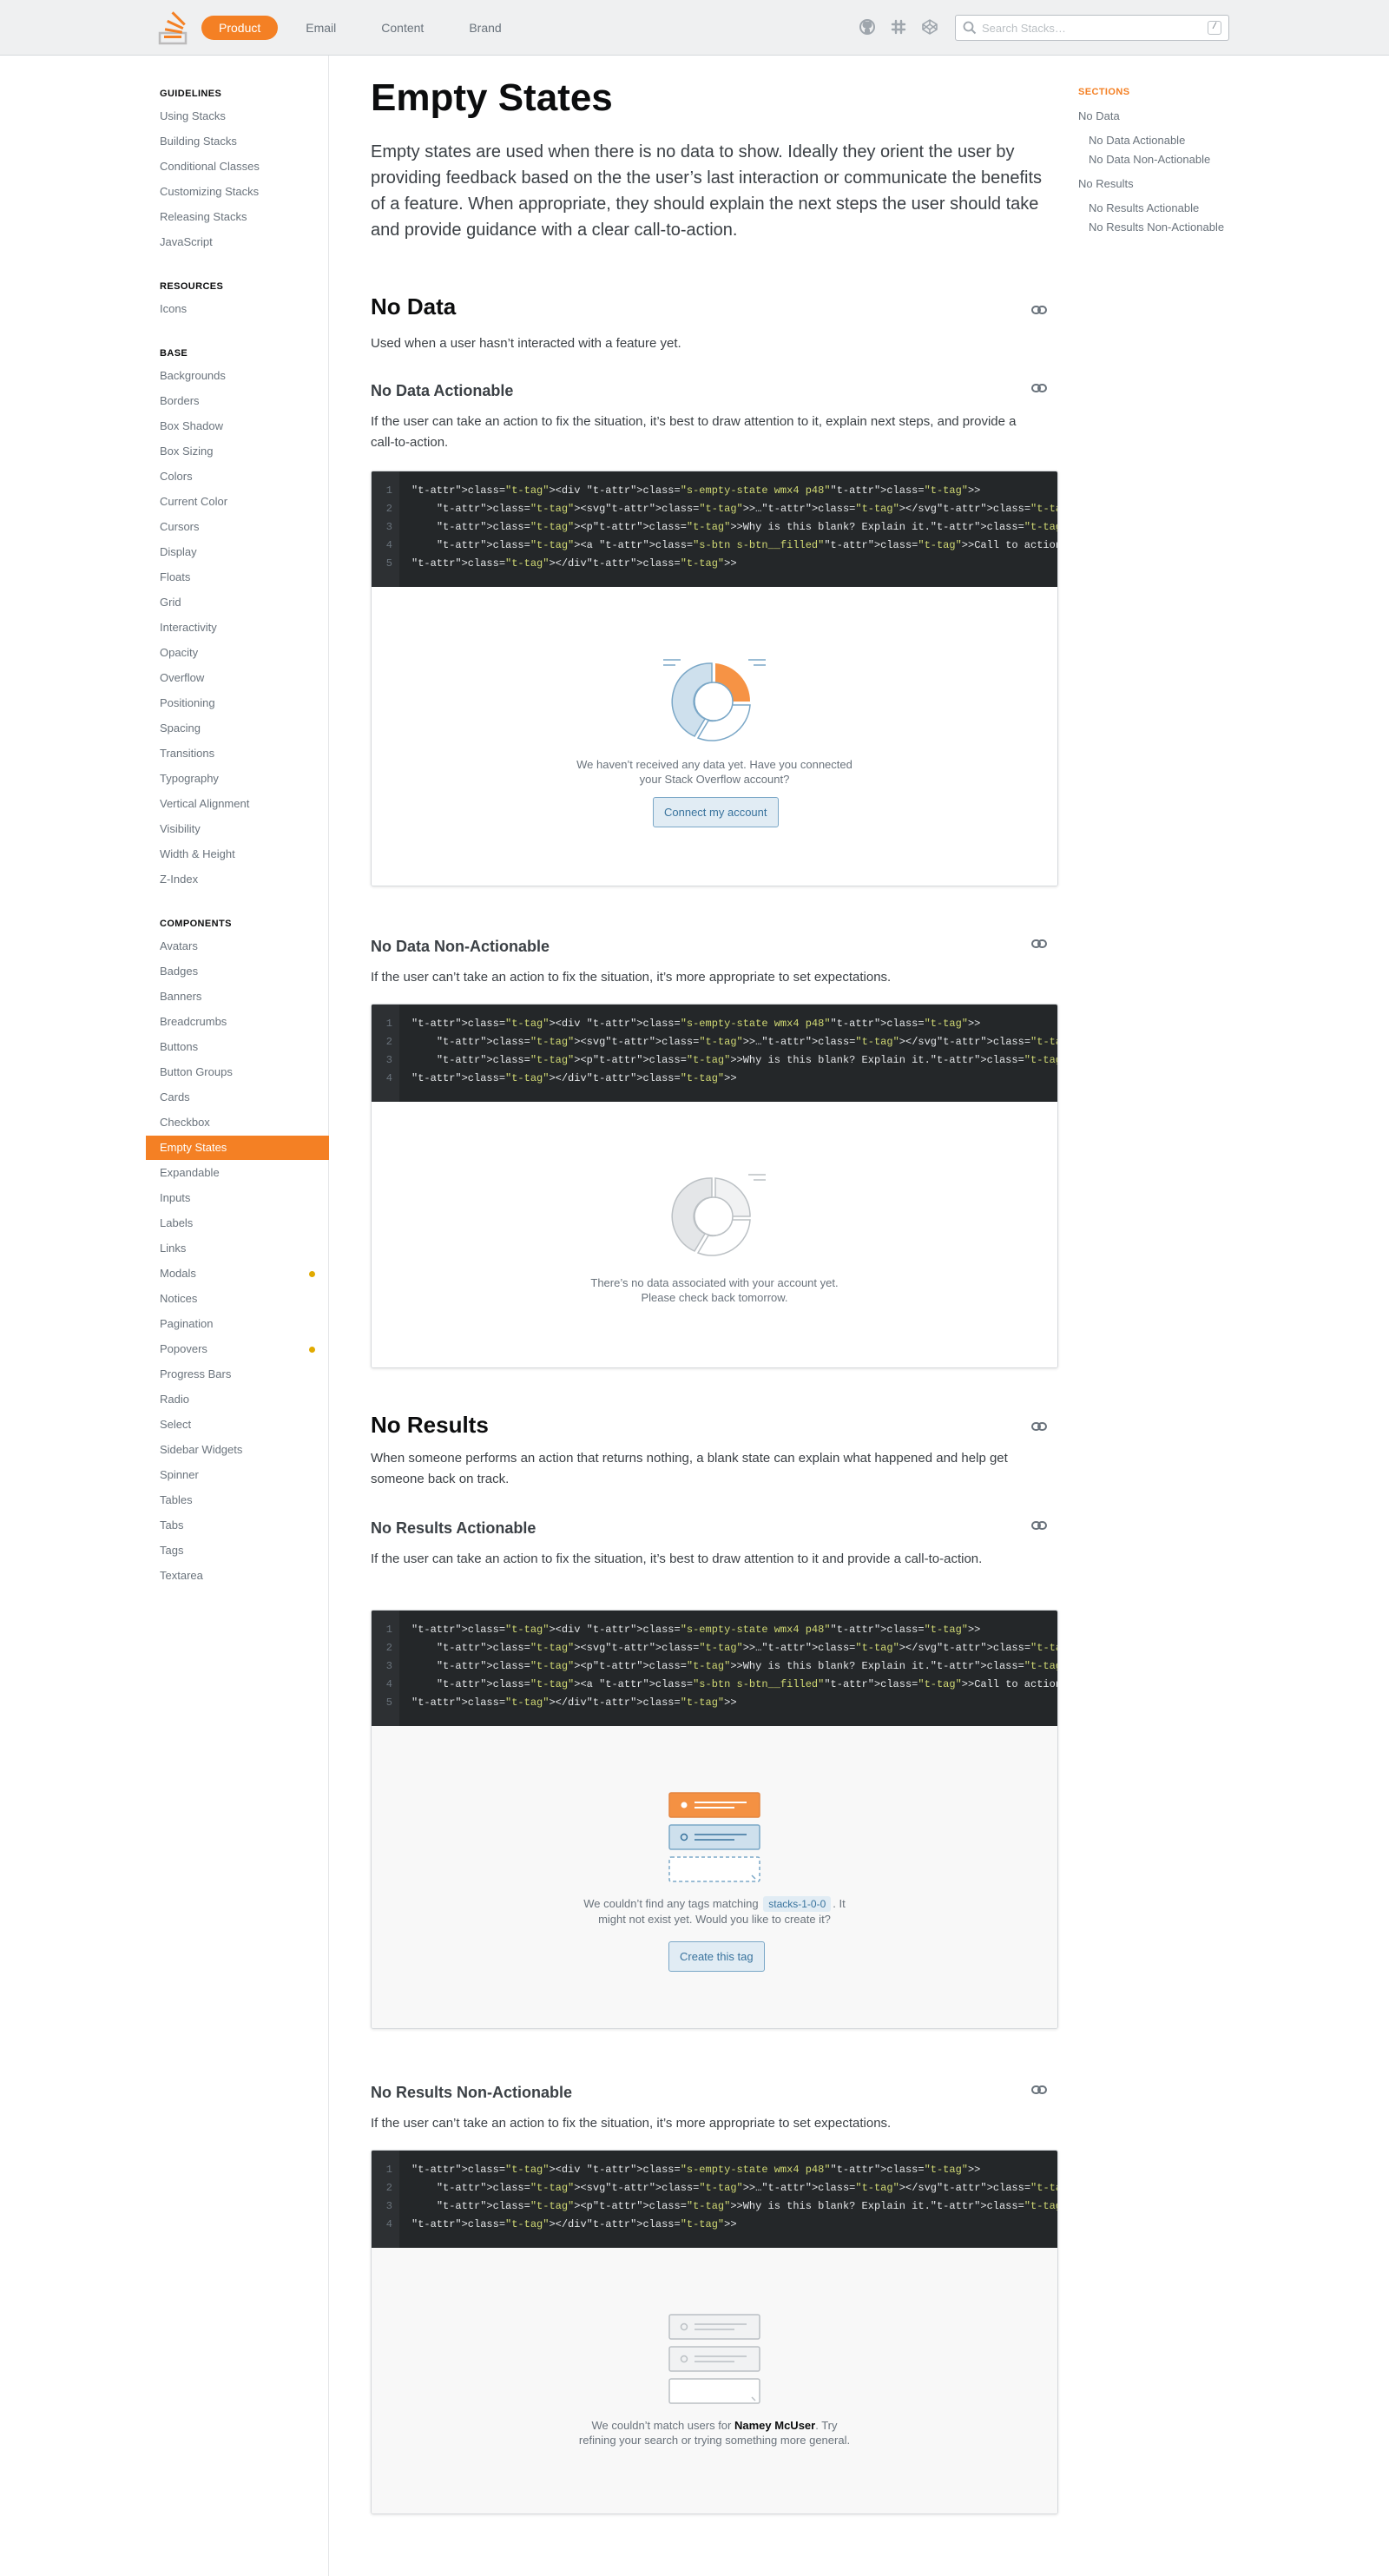  I want to click on sidebar-item-label: Overflow, so click(182, 677).